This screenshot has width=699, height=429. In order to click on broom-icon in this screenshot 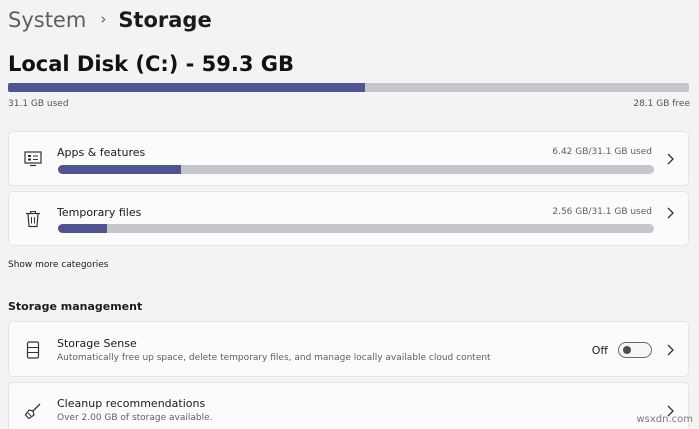, I will do `click(33, 411)`.